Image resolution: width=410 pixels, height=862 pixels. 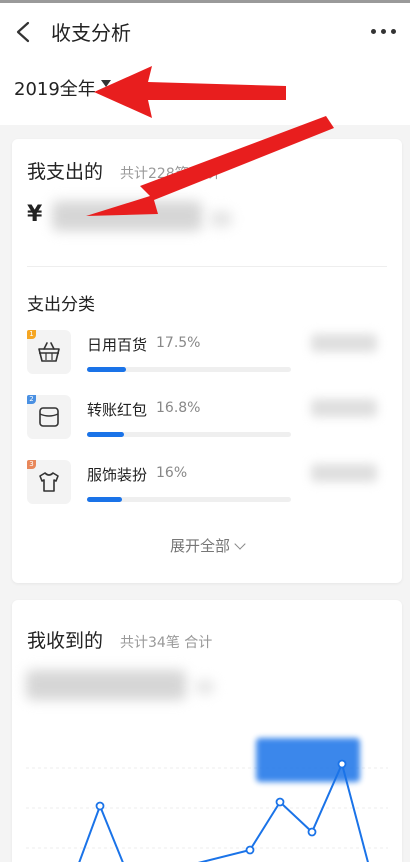 What do you see at coordinates (117, 410) in the screenshot?
I see `category-name: 转账红包` at bounding box center [117, 410].